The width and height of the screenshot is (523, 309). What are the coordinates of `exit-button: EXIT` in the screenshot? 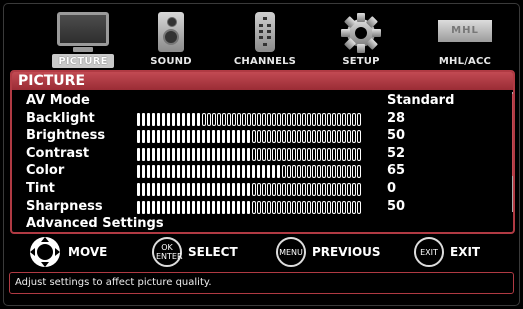 It's located at (429, 252).